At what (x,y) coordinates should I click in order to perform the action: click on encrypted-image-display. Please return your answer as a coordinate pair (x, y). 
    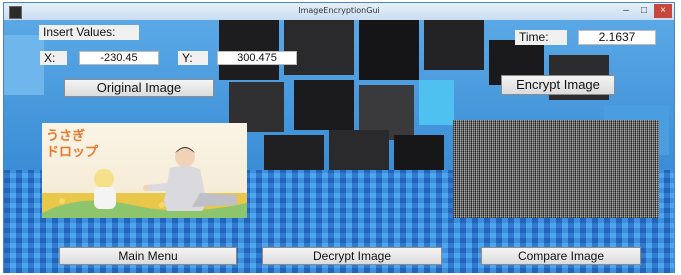
    Looking at the image, I should click on (556, 169).